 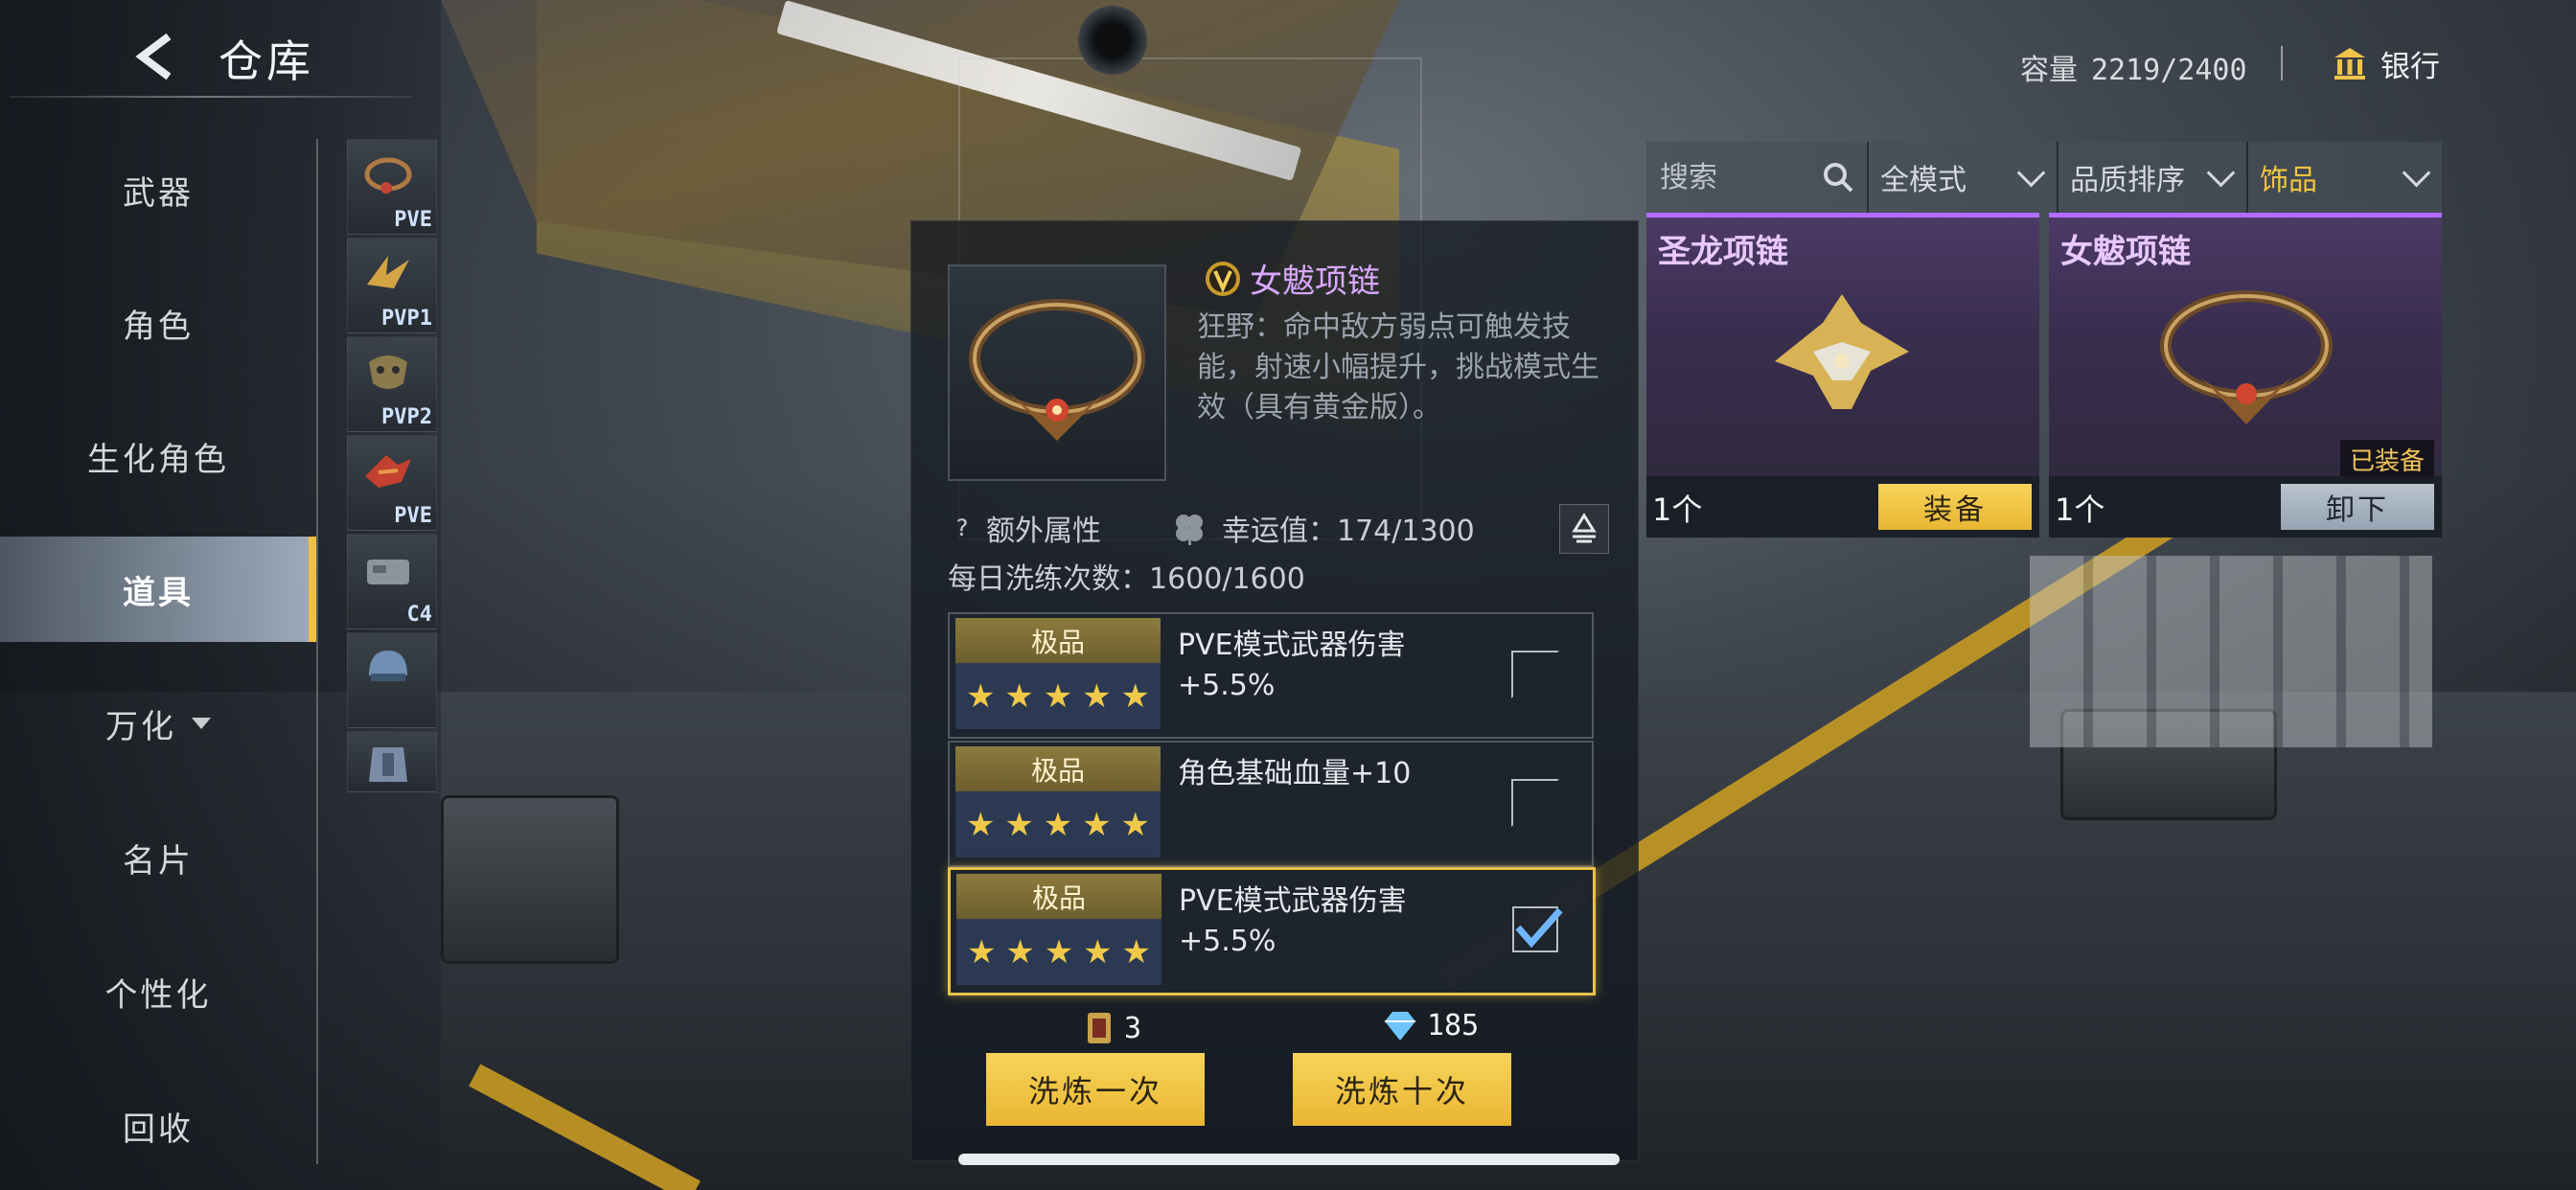 What do you see at coordinates (1584, 529) in the screenshot?
I see `recycle-icon` at bounding box center [1584, 529].